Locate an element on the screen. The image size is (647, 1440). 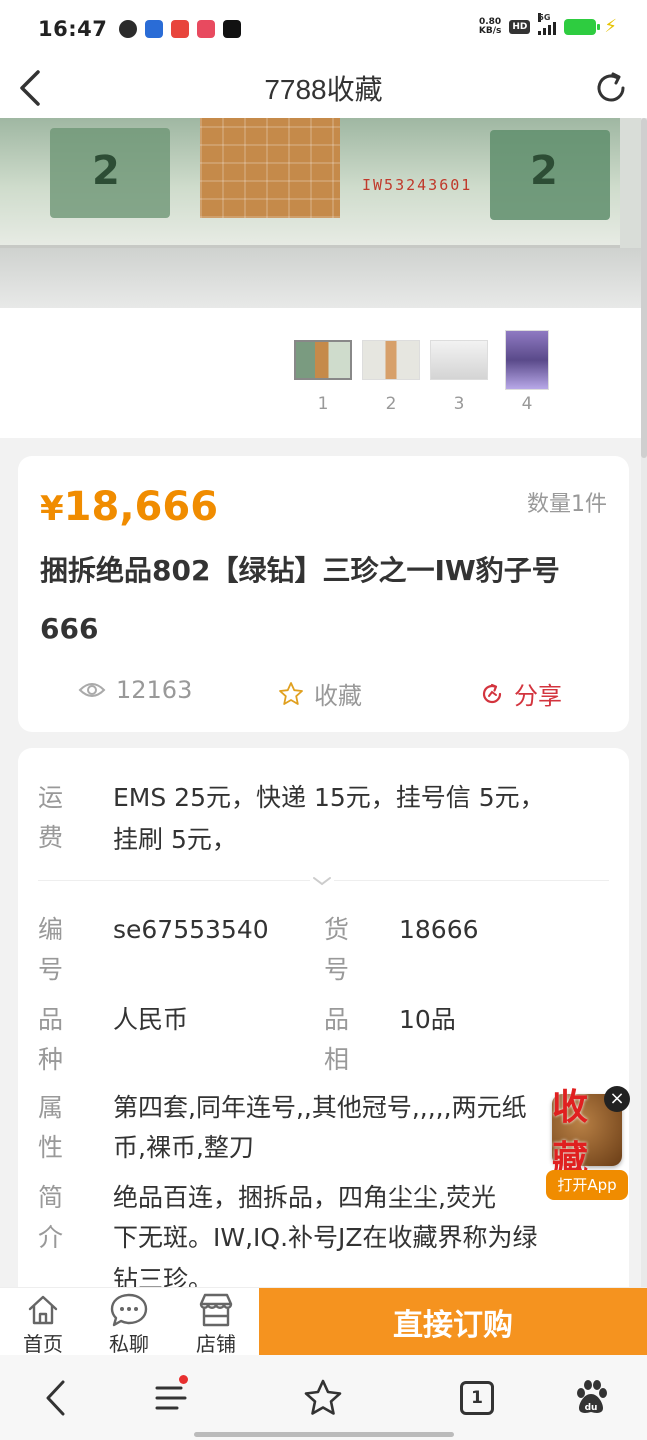
map-icon is located at coordinates (180, 29).